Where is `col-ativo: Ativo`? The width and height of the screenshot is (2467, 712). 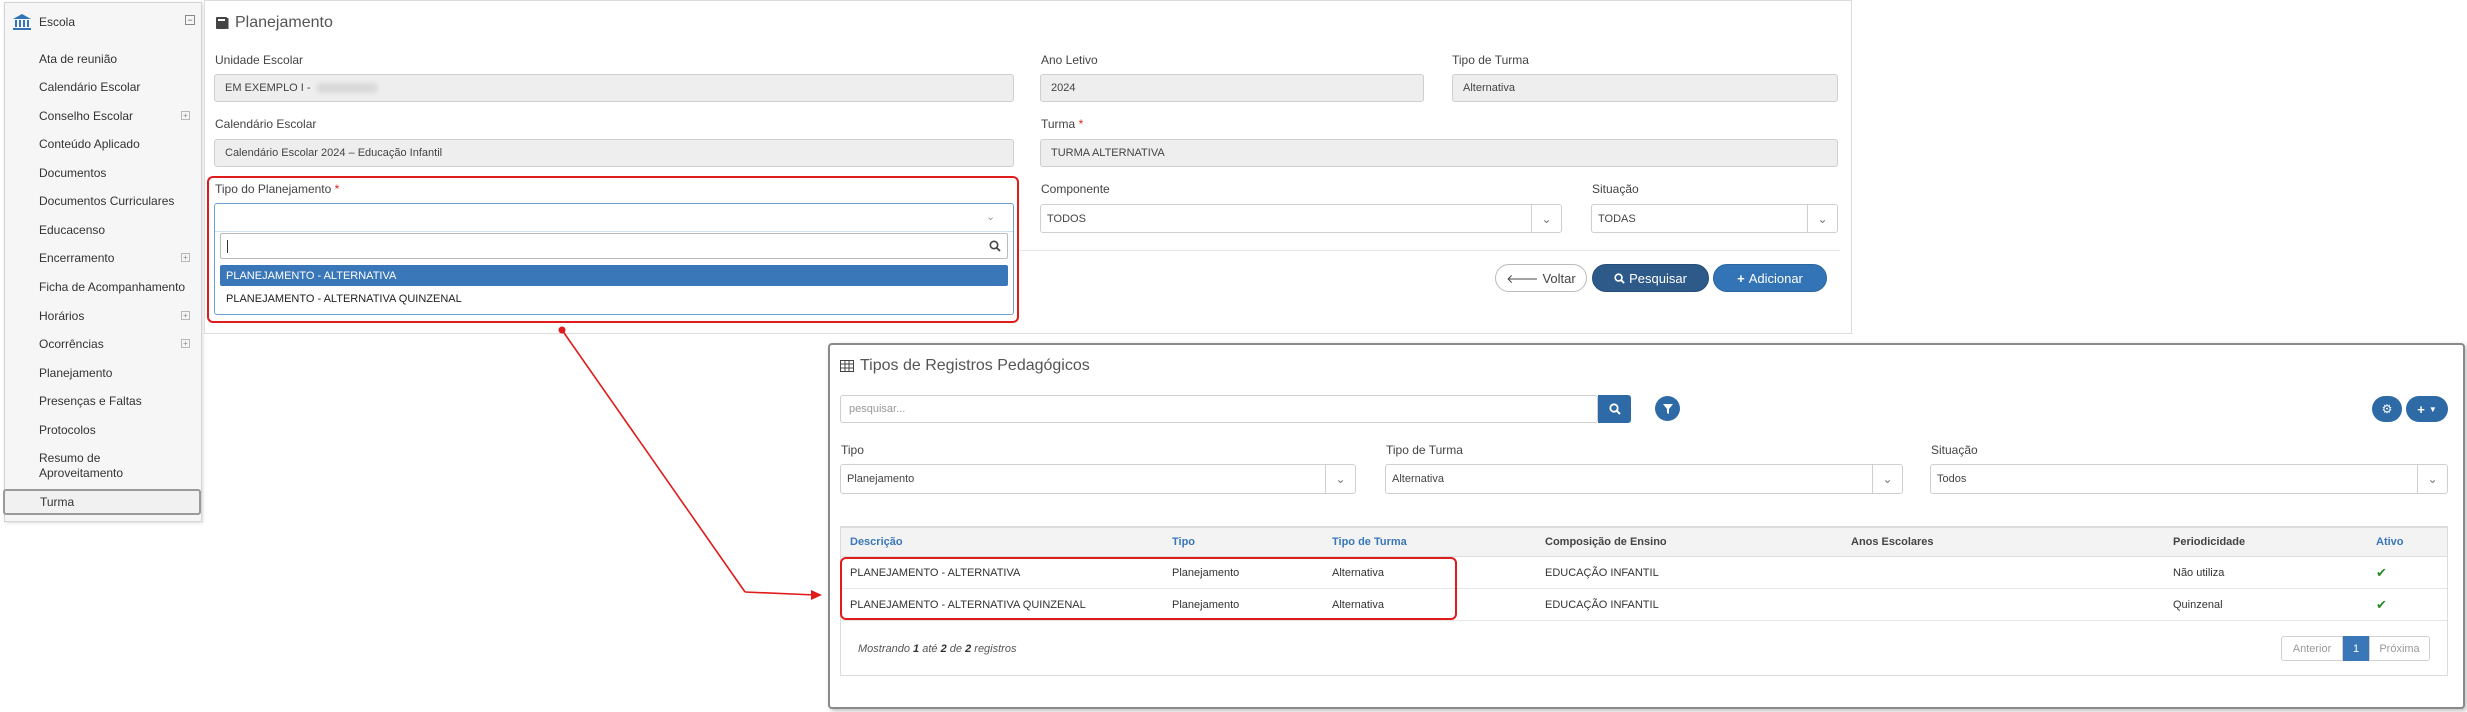
col-ativo: Ativo is located at coordinates (2390, 542).